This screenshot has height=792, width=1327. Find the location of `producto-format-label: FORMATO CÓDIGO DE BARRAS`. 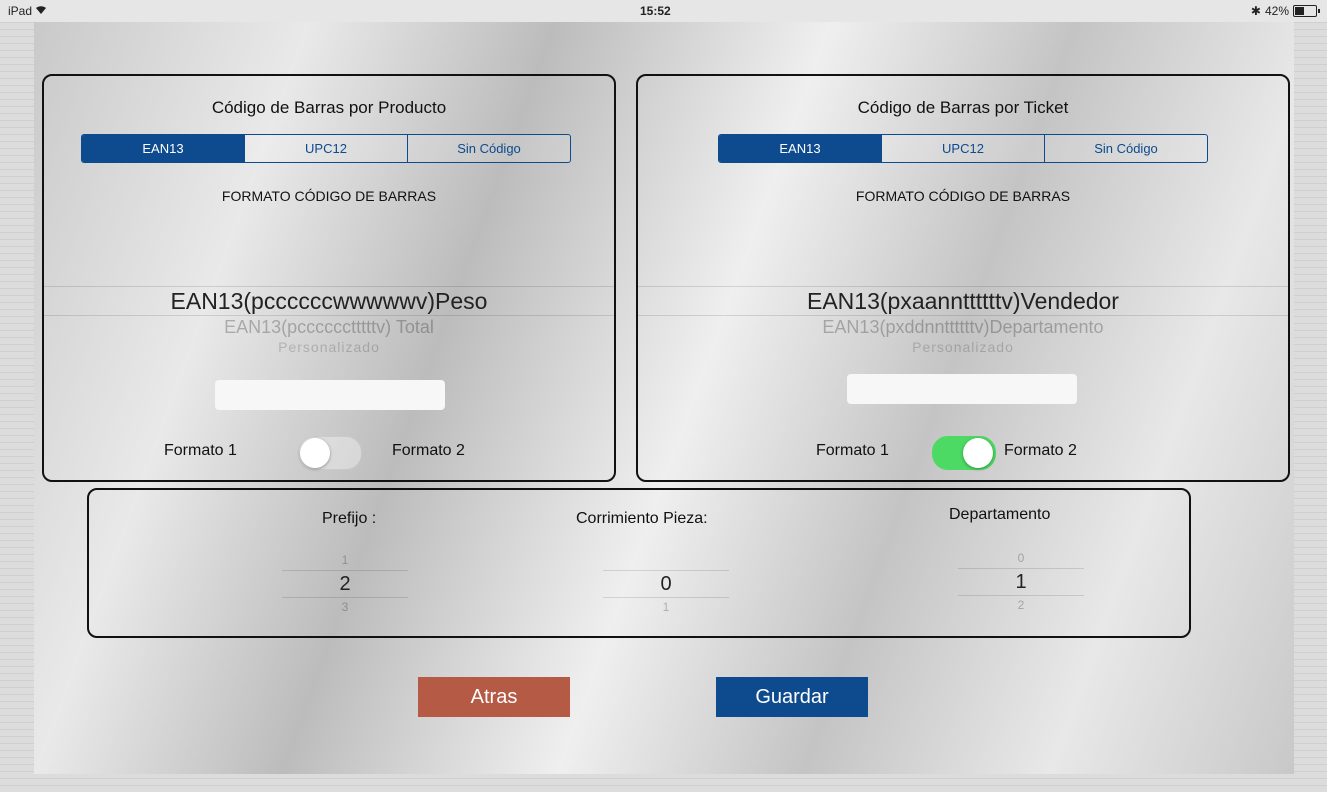

producto-format-label: FORMATO CÓDIGO DE BARRAS is located at coordinates (329, 196).